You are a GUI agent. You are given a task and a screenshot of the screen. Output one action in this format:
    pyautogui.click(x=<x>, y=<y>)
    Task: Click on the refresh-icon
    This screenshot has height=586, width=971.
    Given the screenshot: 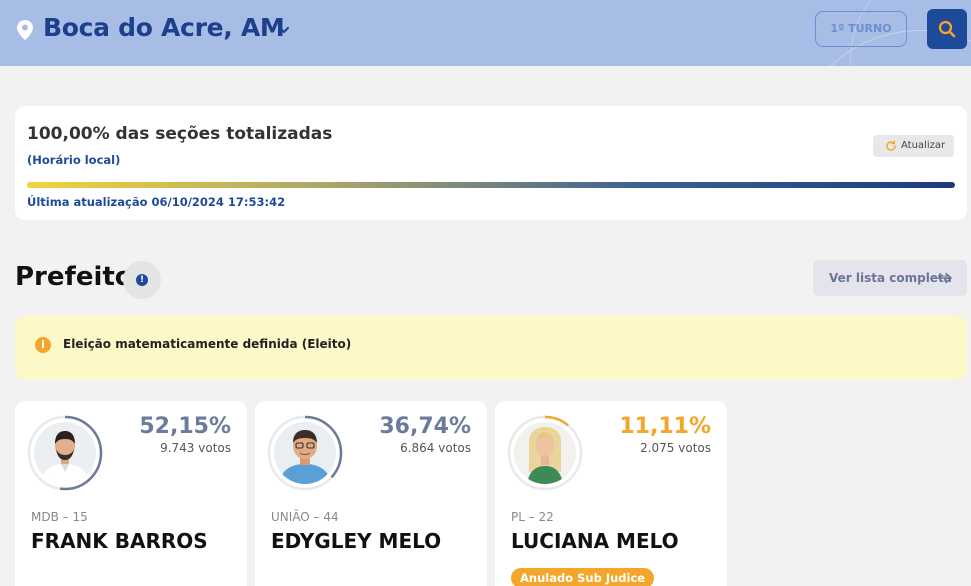 What is the action you would take?
    pyautogui.click(x=891, y=145)
    